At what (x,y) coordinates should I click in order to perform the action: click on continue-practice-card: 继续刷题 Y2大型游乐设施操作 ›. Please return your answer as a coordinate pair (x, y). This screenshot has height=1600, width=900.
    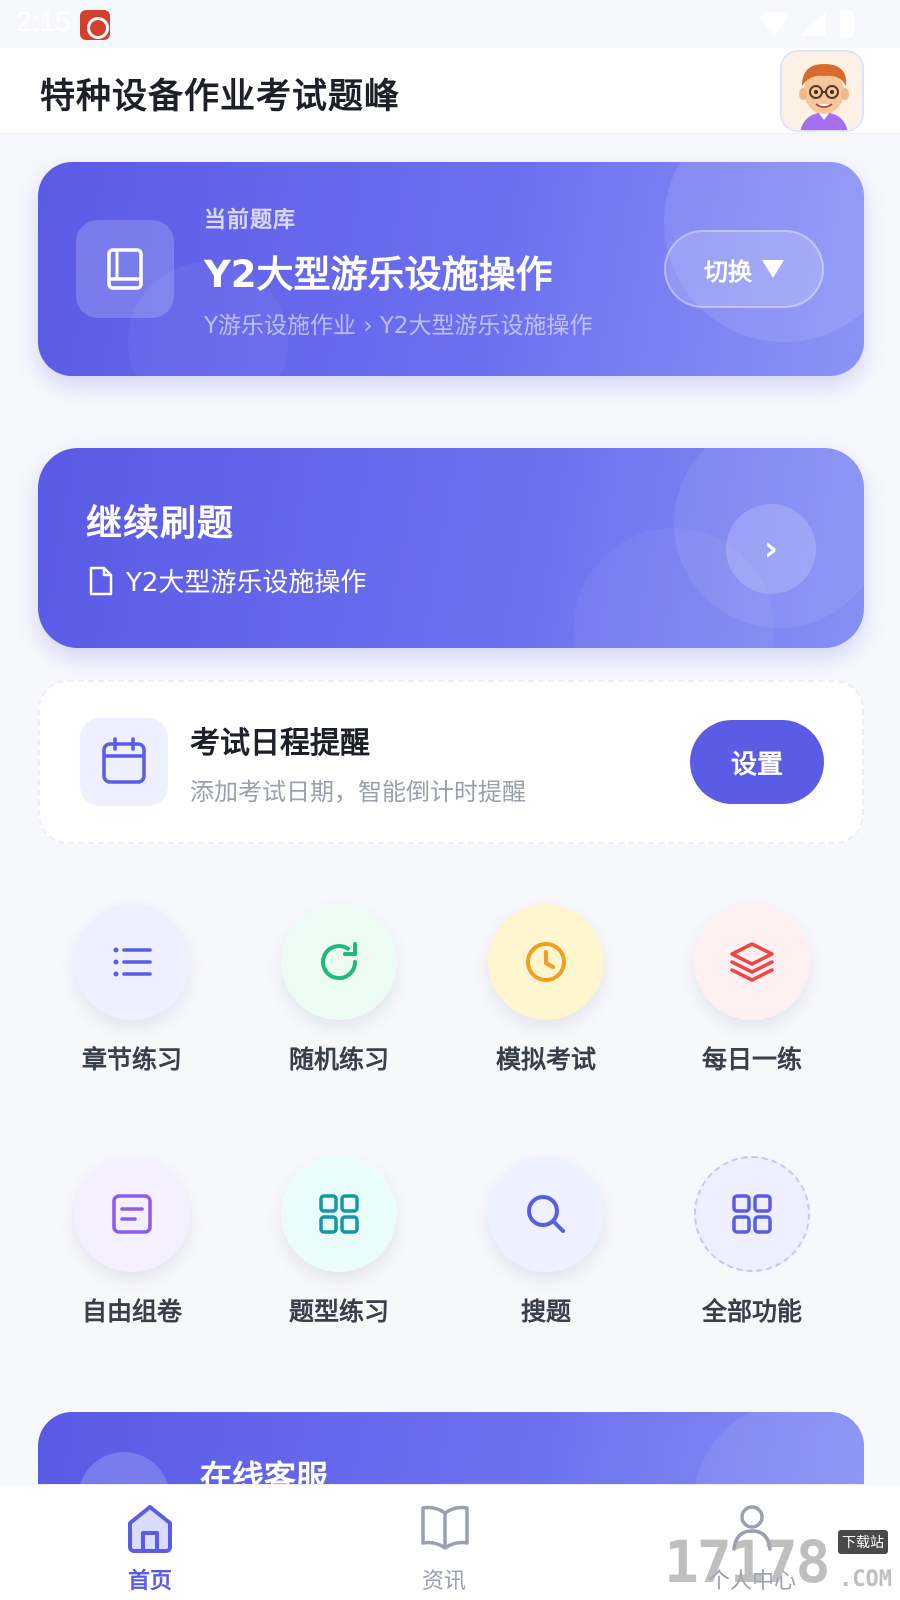
    Looking at the image, I should click on (451, 548).